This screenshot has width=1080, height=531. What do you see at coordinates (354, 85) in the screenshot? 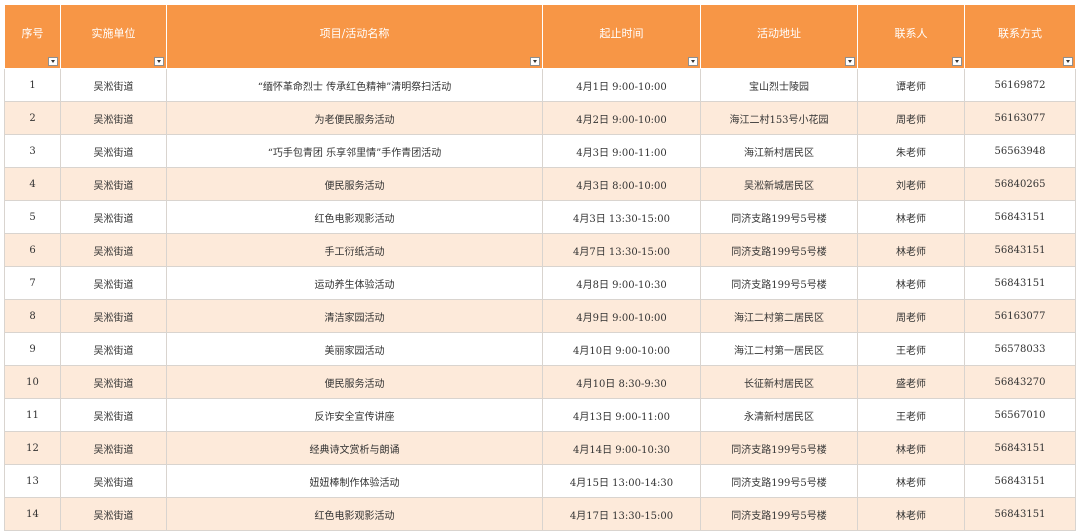
I see `cell-activity: “缅怀革命烈士 传承红色精神”清明祭扫活动` at bounding box center [354, 85].